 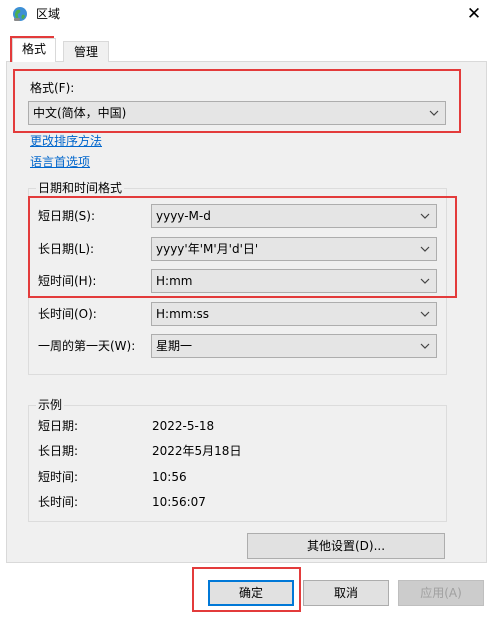 What do you see at coordinates (207, 249) in the screenshot?
I see `long-date-value: yyyy'年'M'月'd'日'` at bounding box center [207, 249].